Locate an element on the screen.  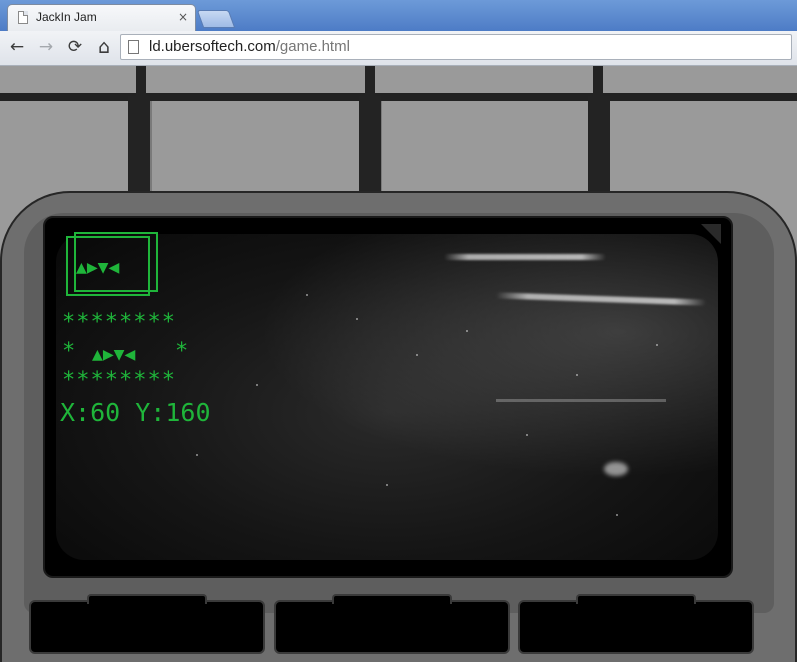
coordinates-readout: X:60 Y:160 is located at coordinates (135, 412).